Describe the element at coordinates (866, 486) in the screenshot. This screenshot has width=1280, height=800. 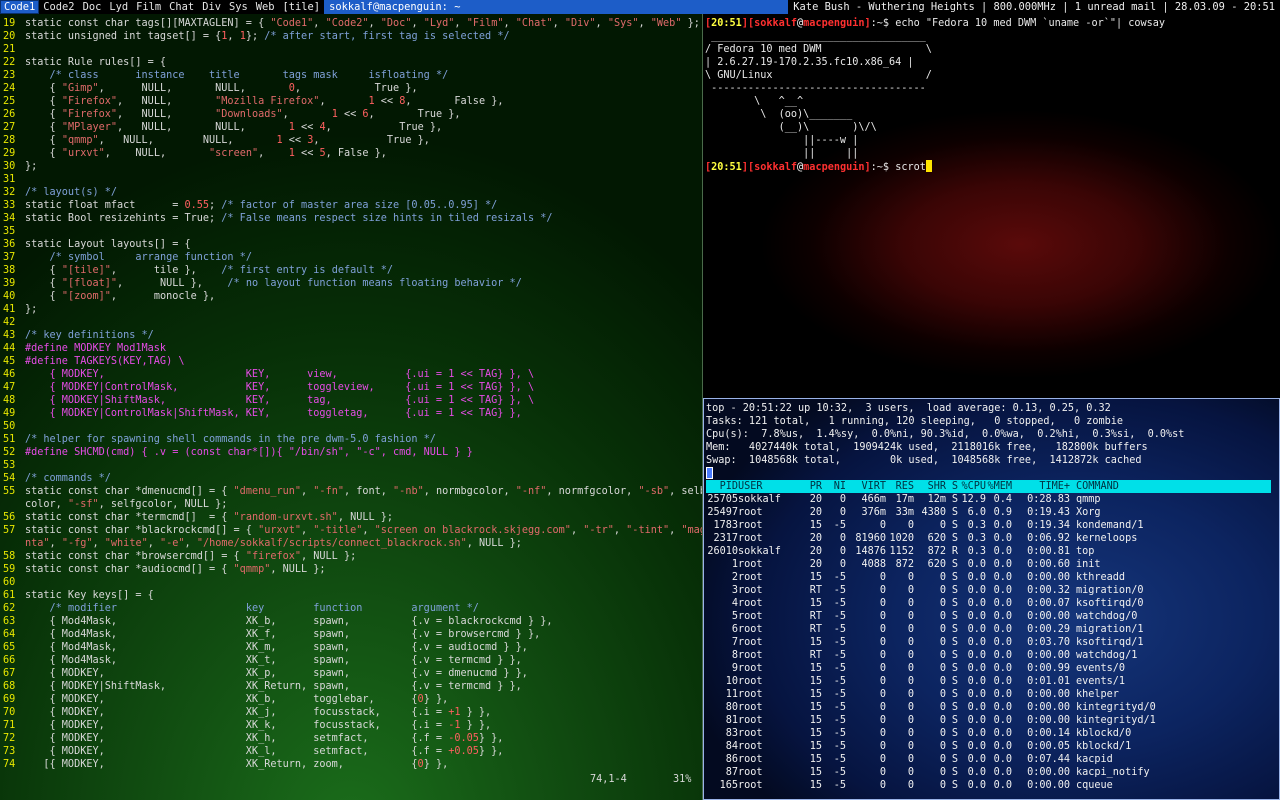
I see `column-header: VIRT` at that location.